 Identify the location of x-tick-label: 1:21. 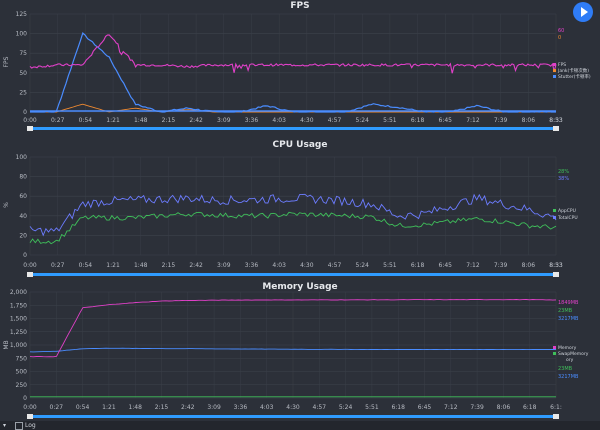
(113, 265).